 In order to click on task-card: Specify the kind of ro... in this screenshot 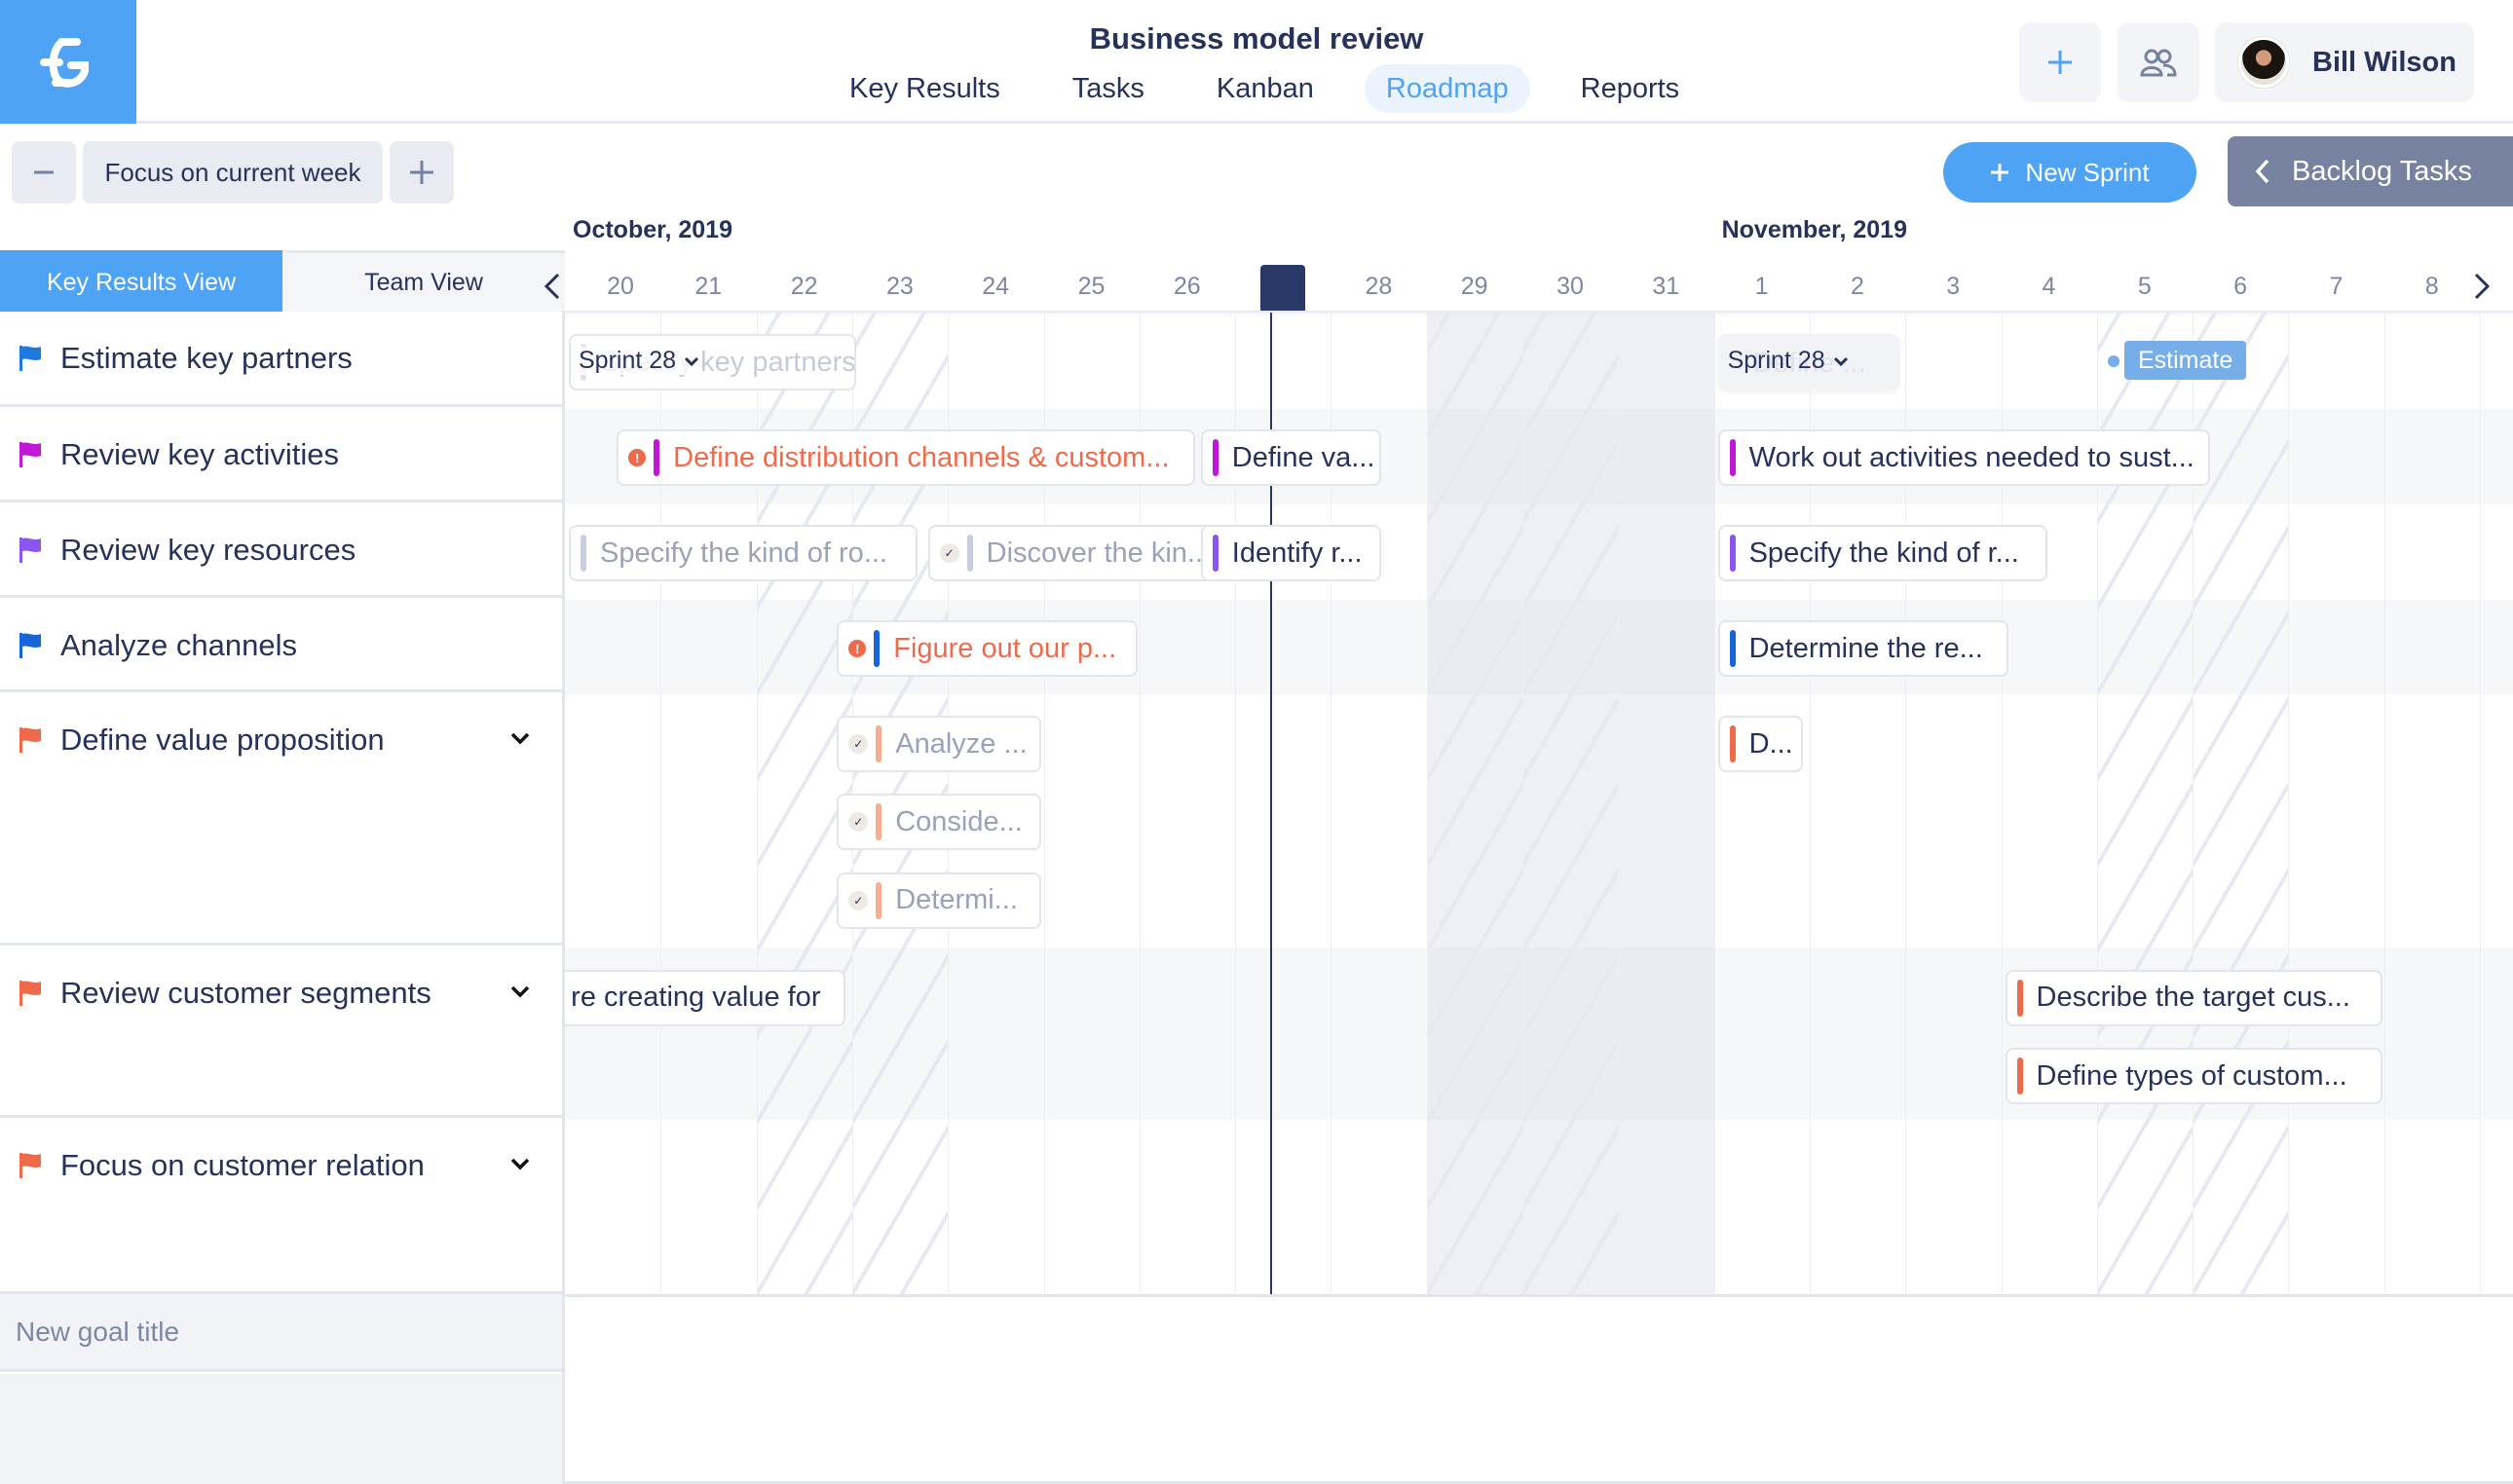, I will do `click(743, 553)`.